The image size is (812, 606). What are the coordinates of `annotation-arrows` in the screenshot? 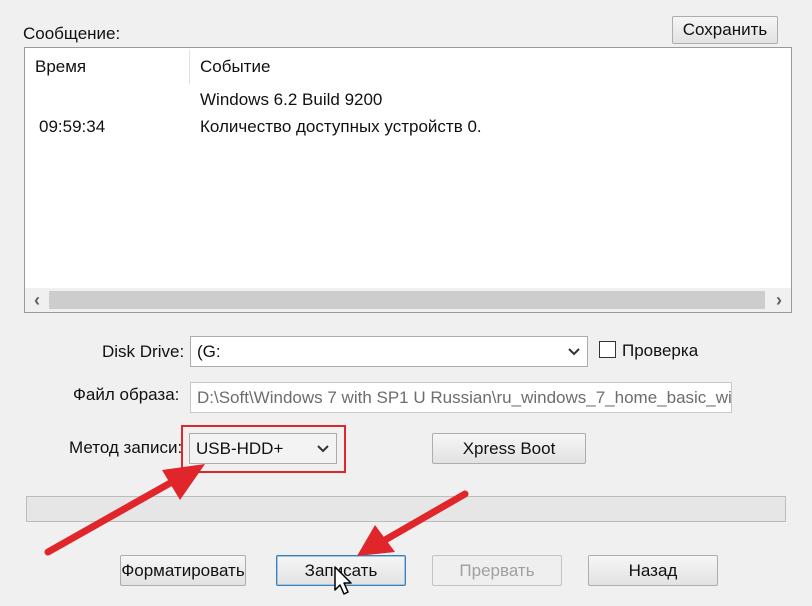 It's located at (256, 510).